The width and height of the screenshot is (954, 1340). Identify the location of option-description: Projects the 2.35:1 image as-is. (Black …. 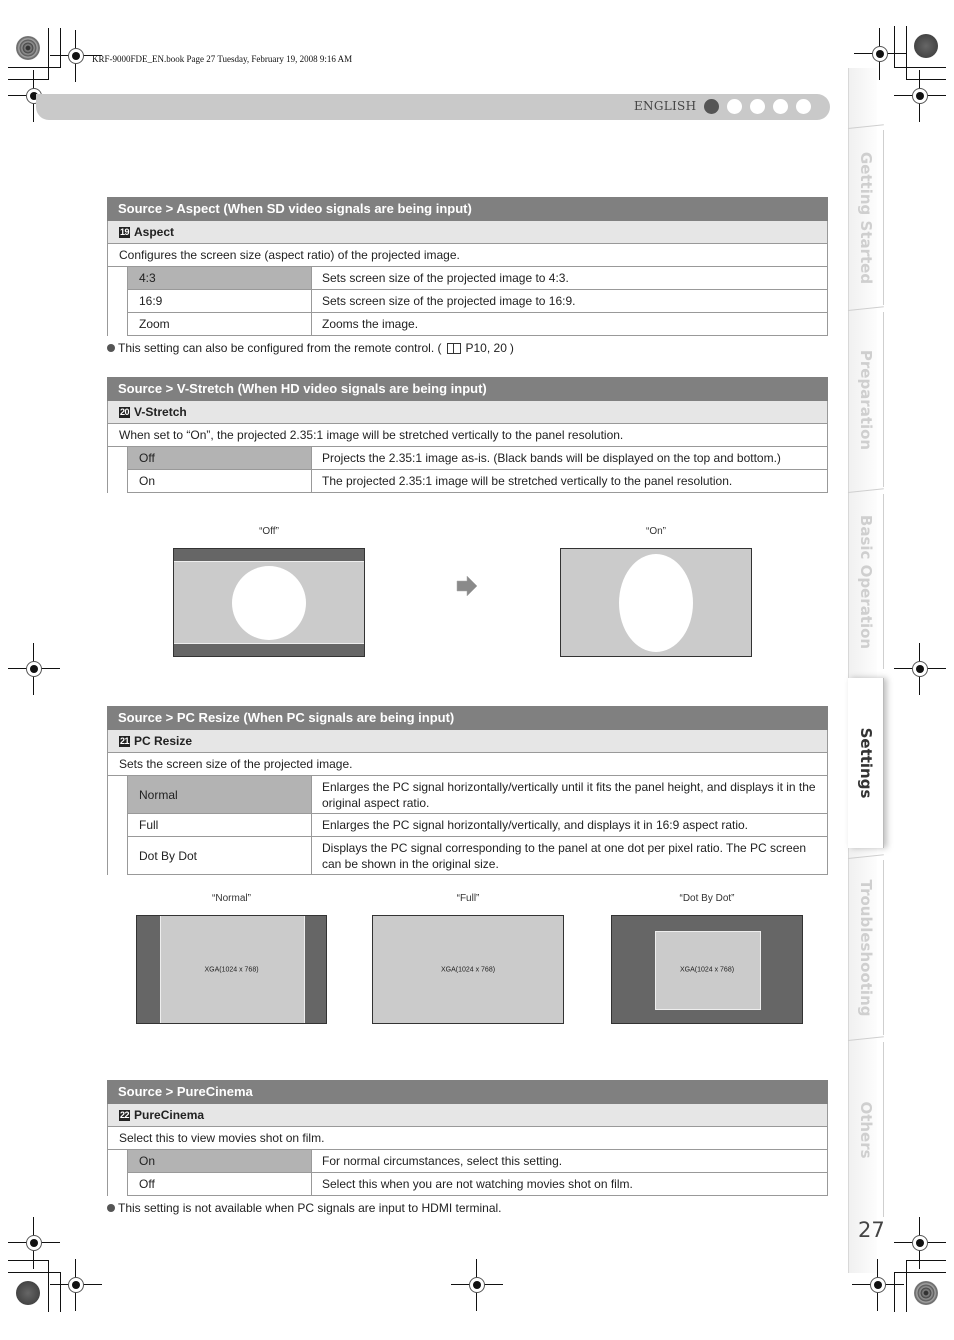
(551, 458).